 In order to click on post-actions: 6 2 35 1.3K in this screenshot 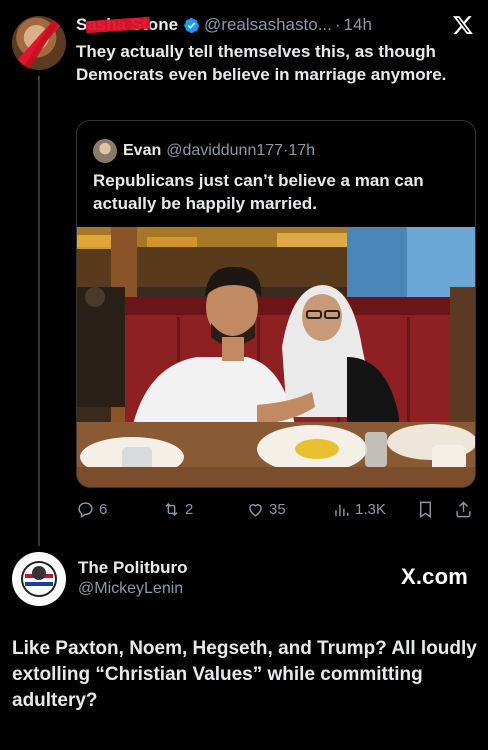, I will do `click(276, 509)`.